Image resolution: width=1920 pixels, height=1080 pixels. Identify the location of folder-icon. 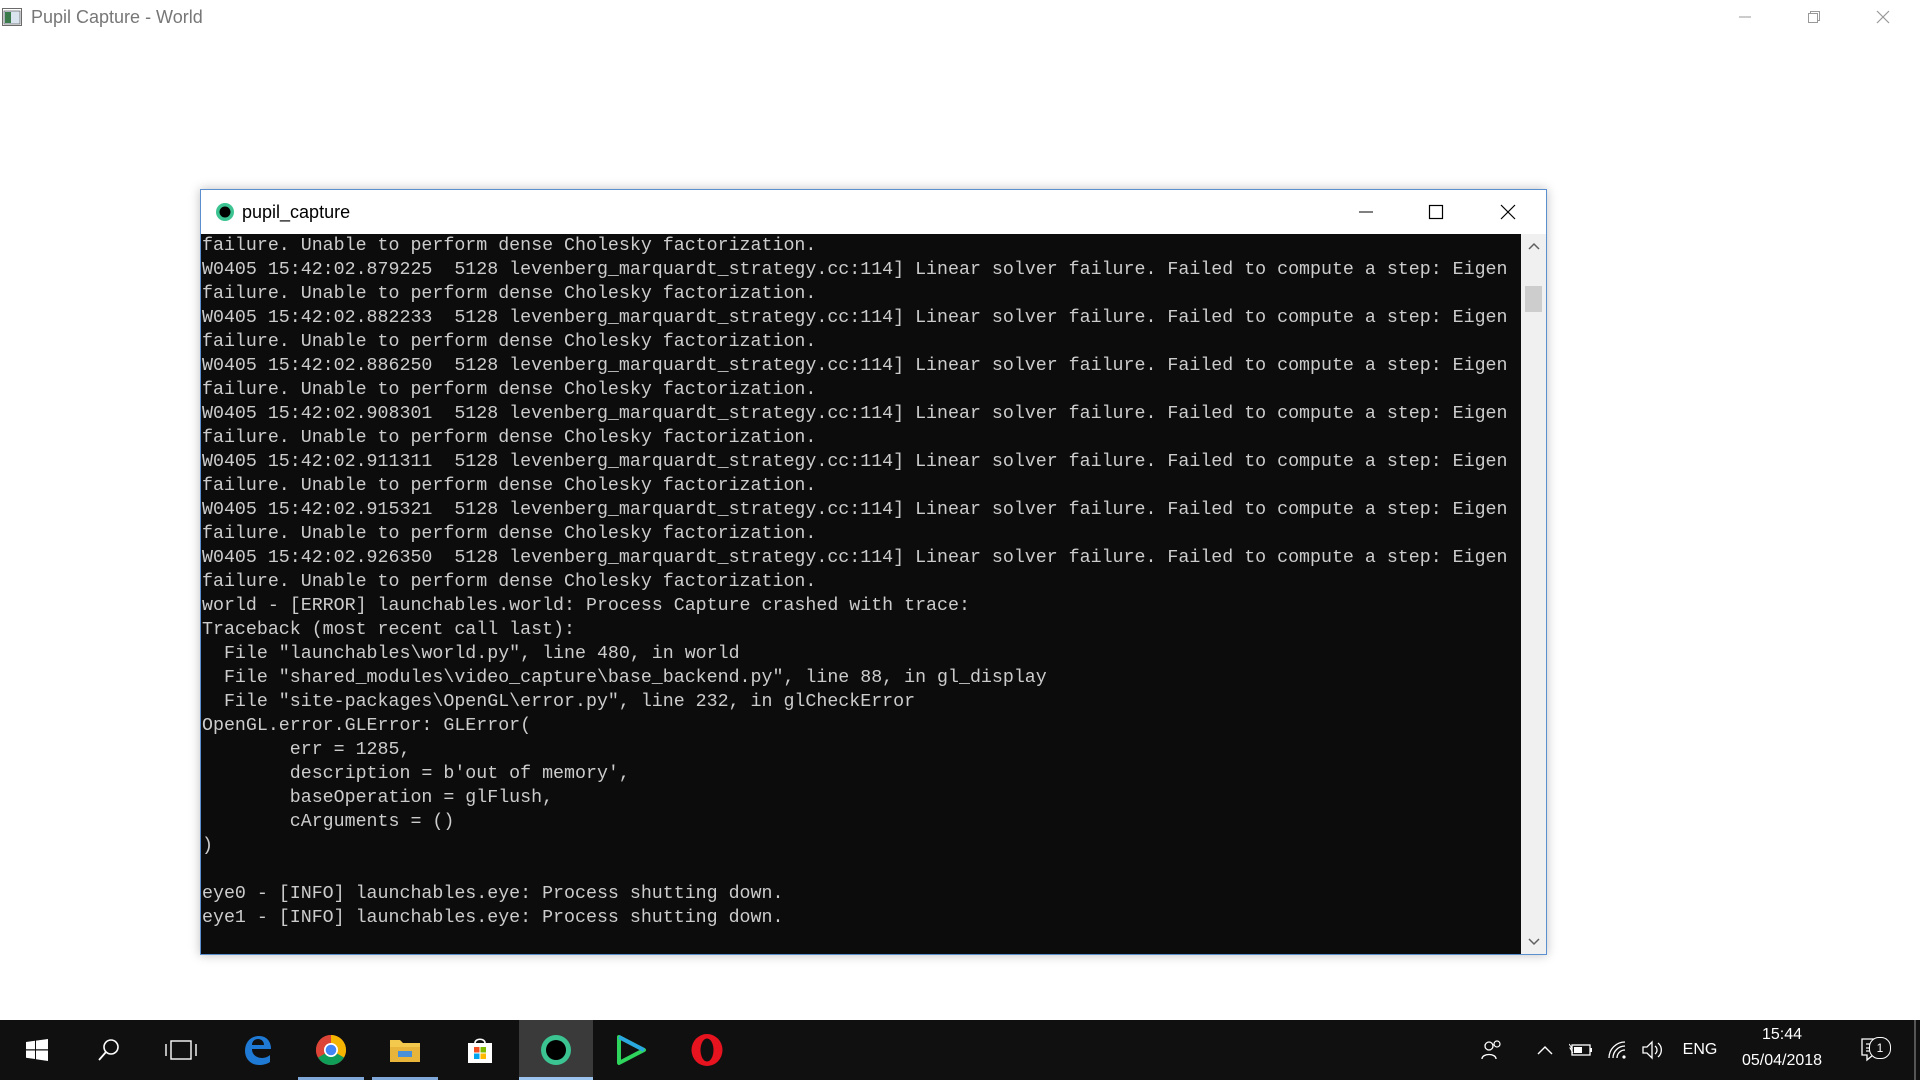
(405, 1051).